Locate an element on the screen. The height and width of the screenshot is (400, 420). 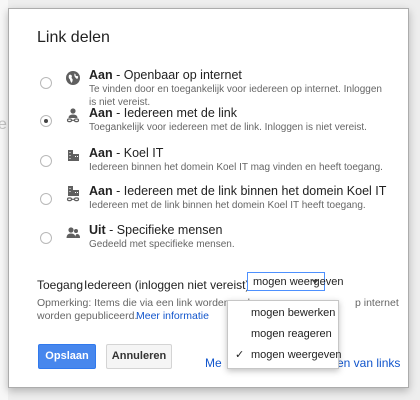
learn-more-link: Meer informatie is located at coordinates (172, 316).